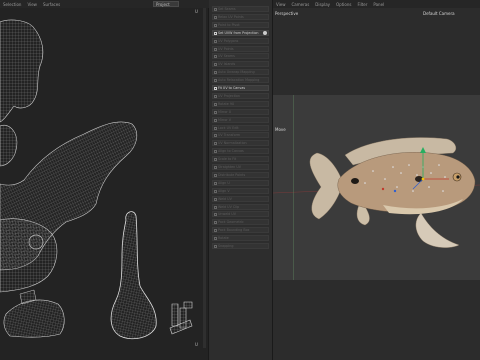  What do you see at coordinates (234, 230) in the screenshot?
I see `tool-item-label: Pack Bounding Box` at bounding box center [234, 230].